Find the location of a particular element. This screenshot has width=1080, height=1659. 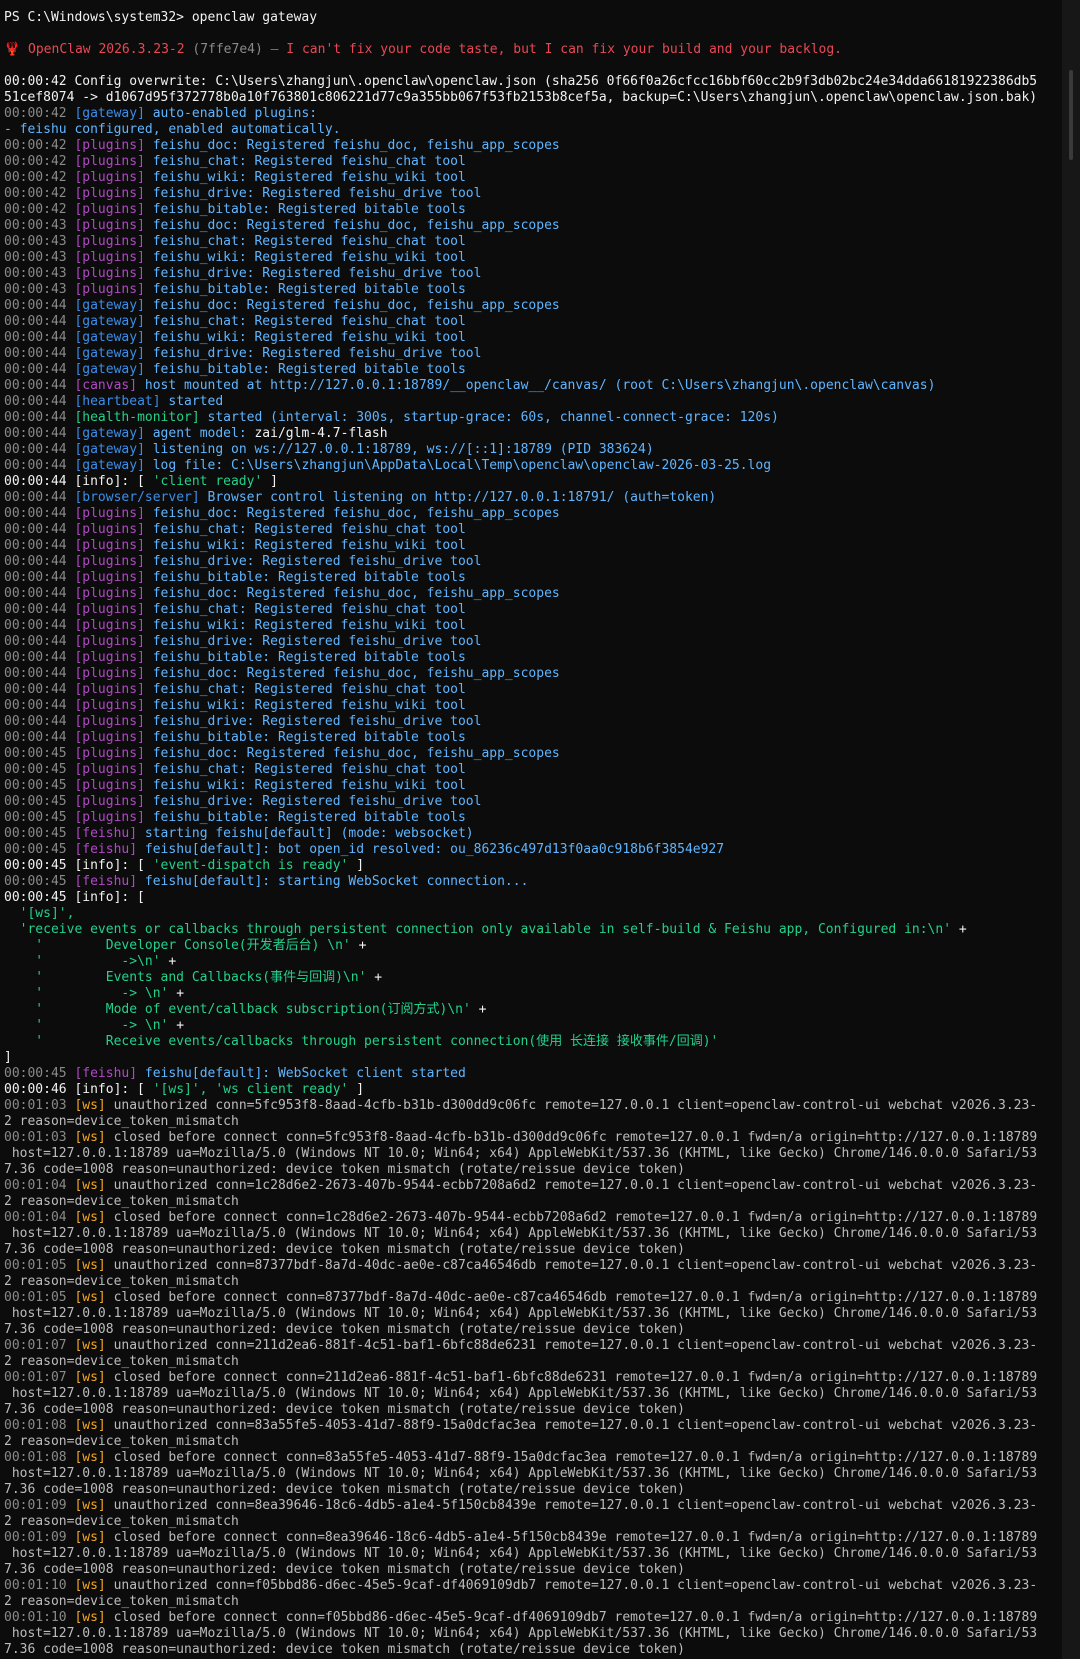

terminal-line-segment: openclaw gateway is located at coordinates (254, 17).